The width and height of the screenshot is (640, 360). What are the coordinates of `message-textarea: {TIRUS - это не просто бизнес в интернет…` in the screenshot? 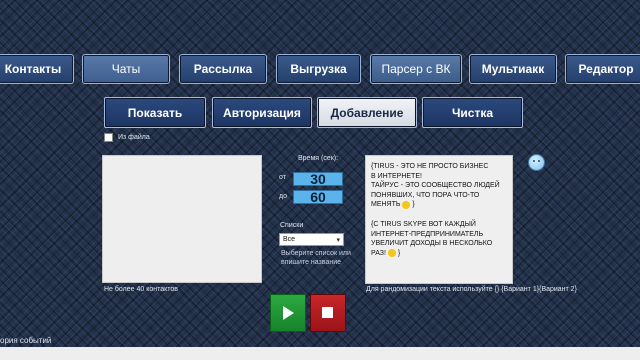 It's located at (439, 219).